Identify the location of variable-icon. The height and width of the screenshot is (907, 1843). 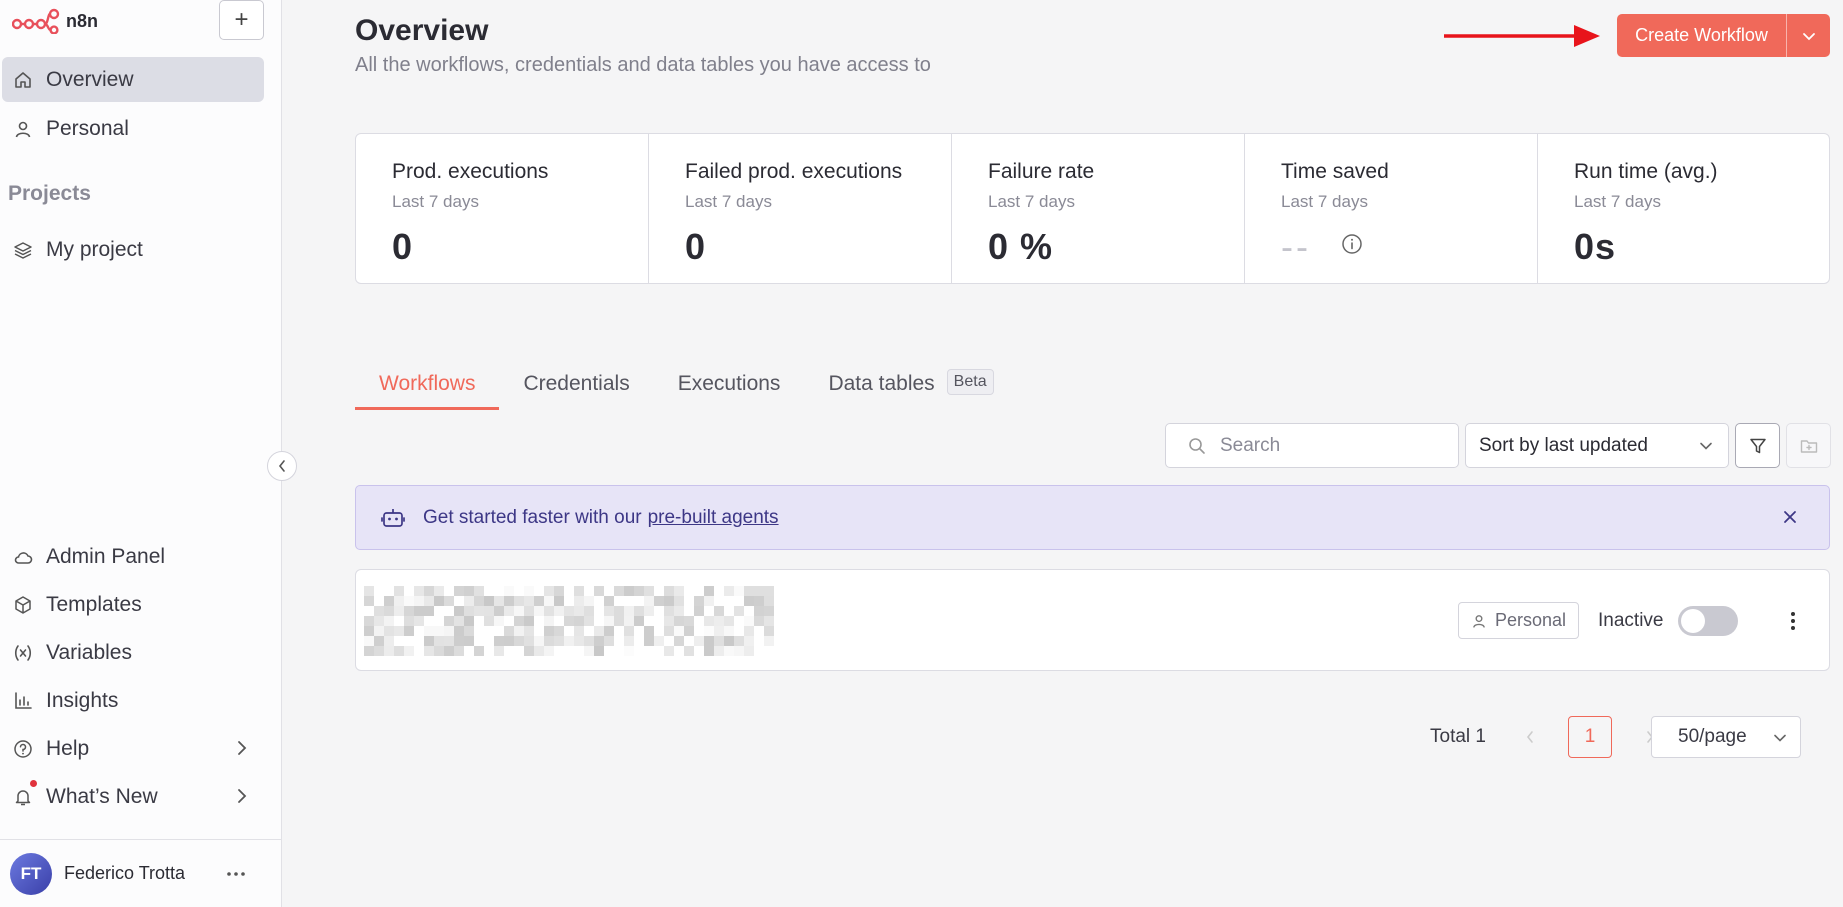
(23, 653).